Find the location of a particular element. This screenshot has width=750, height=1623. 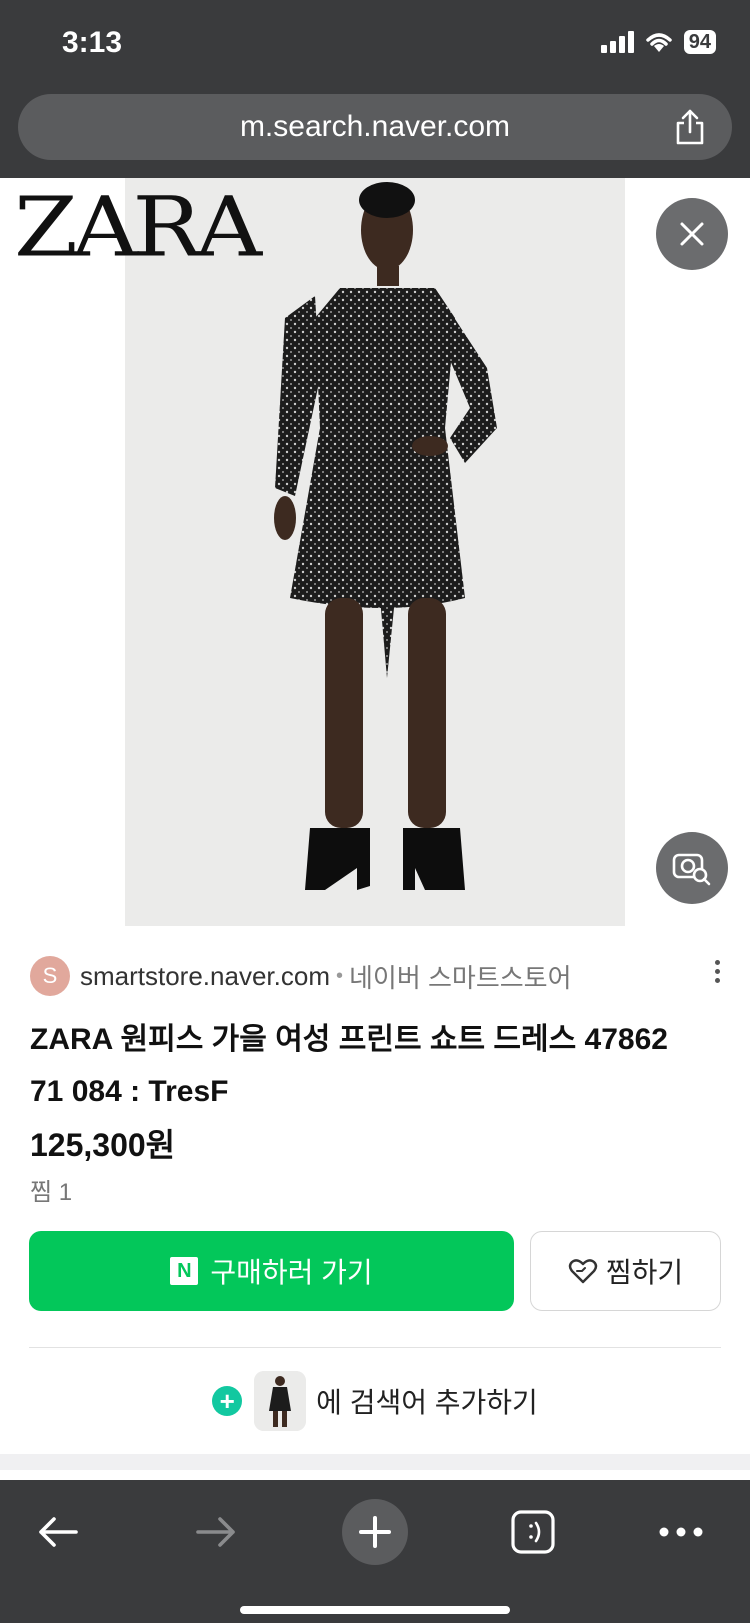

forward-button is located at coordinates (216, 1532).